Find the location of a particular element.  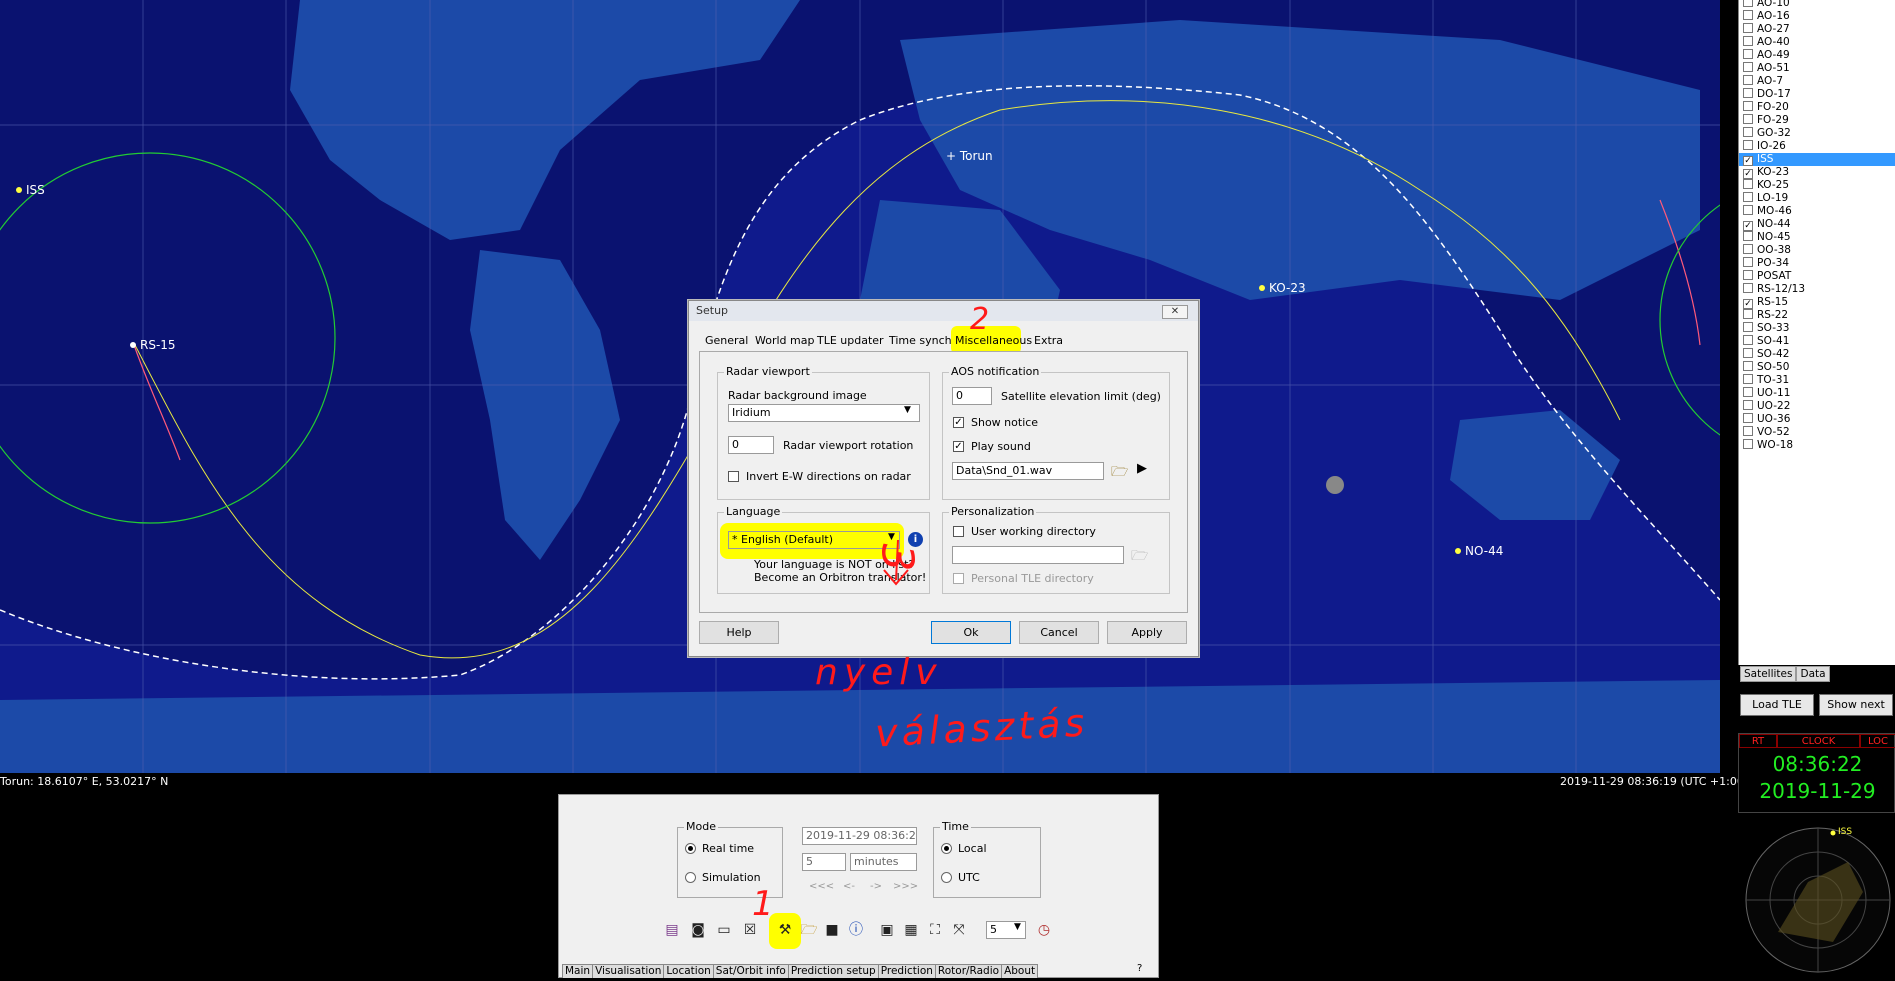

help-button: Help is located at coordinates (739, 632).